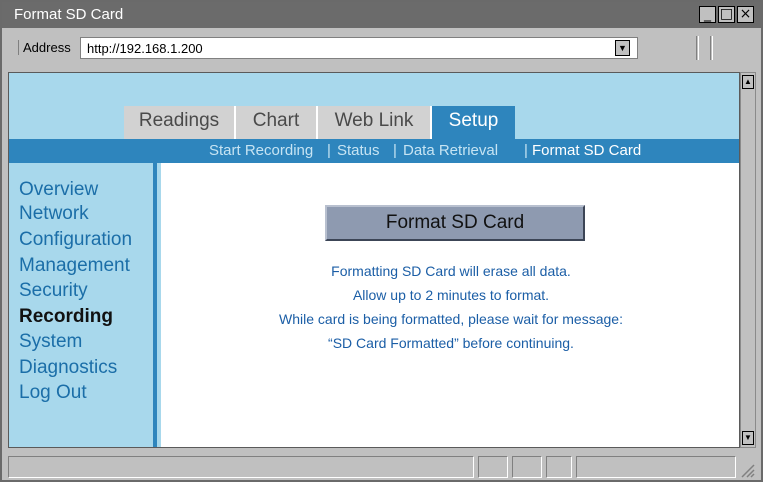 This screenshot has height=482, width=763. Describe the element at coordinates (53, 291) in the screenshot. I see `sidebar-item-security: Security` at that location.